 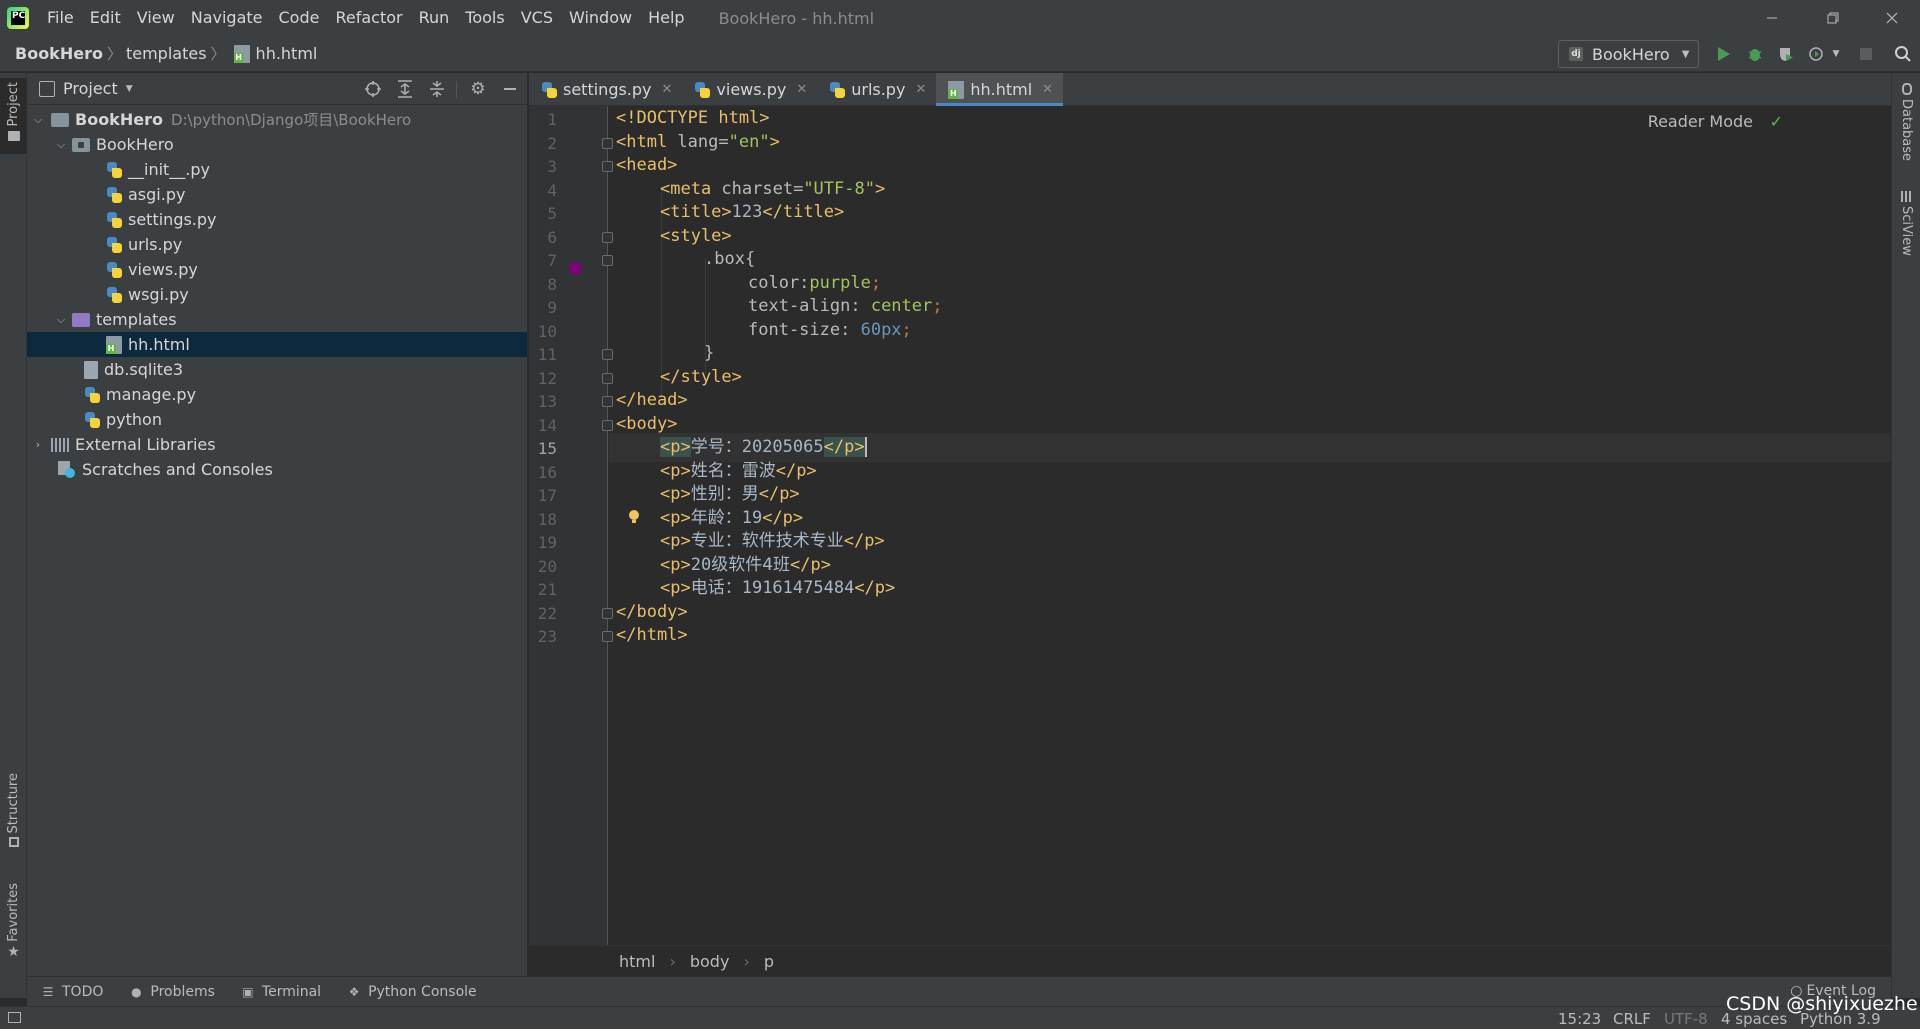 What do you see at coordinates (876, 89) in the screenshot?
I see `tab-urls-py: urls.py ✕` at bounding box center [876, 89].